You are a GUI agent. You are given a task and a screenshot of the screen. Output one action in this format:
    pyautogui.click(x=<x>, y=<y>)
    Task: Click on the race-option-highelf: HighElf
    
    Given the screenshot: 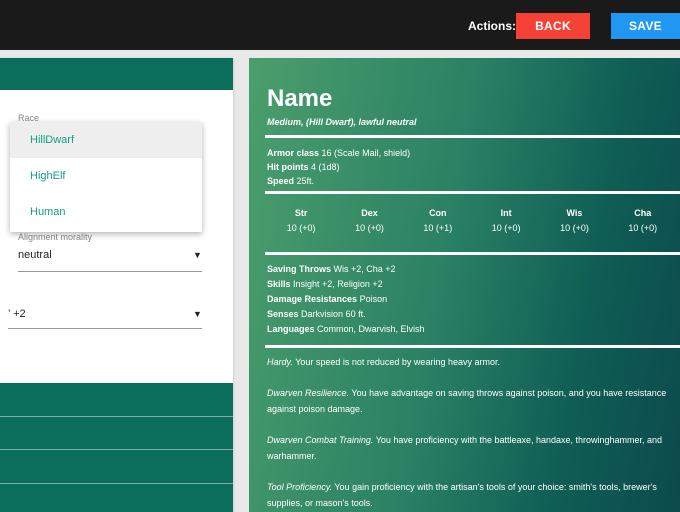 What is the action you would take?
    pyautogui.click(x=106, y=176)
    